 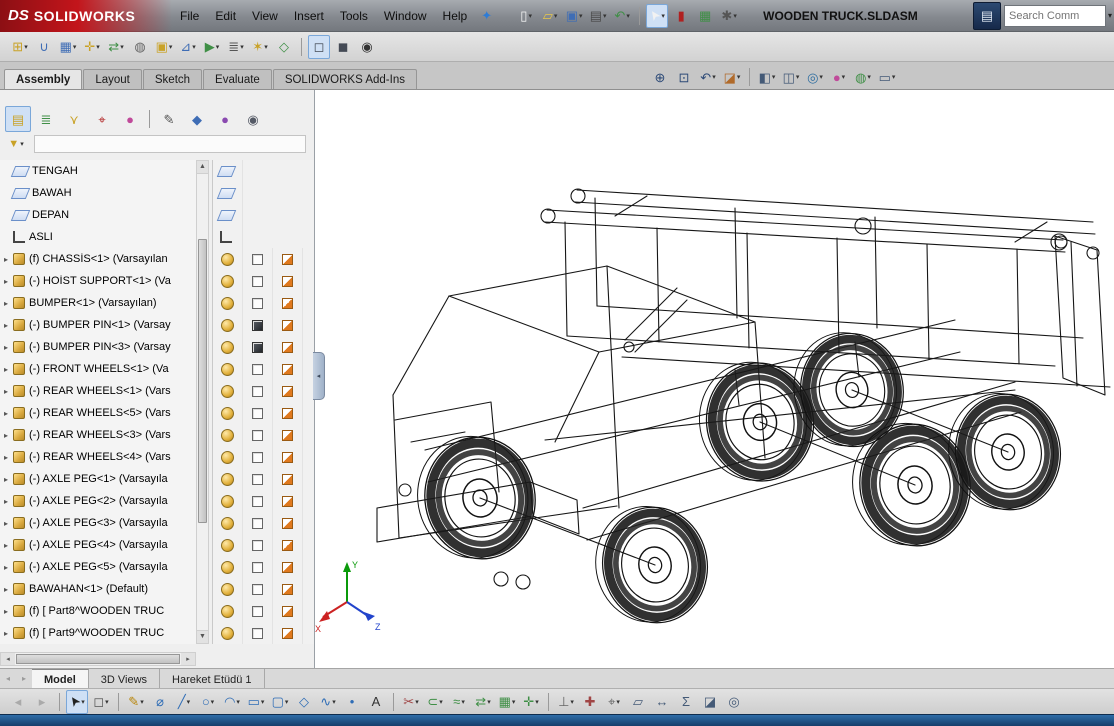 I want to click on point-icon: •, so click(x=352, y=702).